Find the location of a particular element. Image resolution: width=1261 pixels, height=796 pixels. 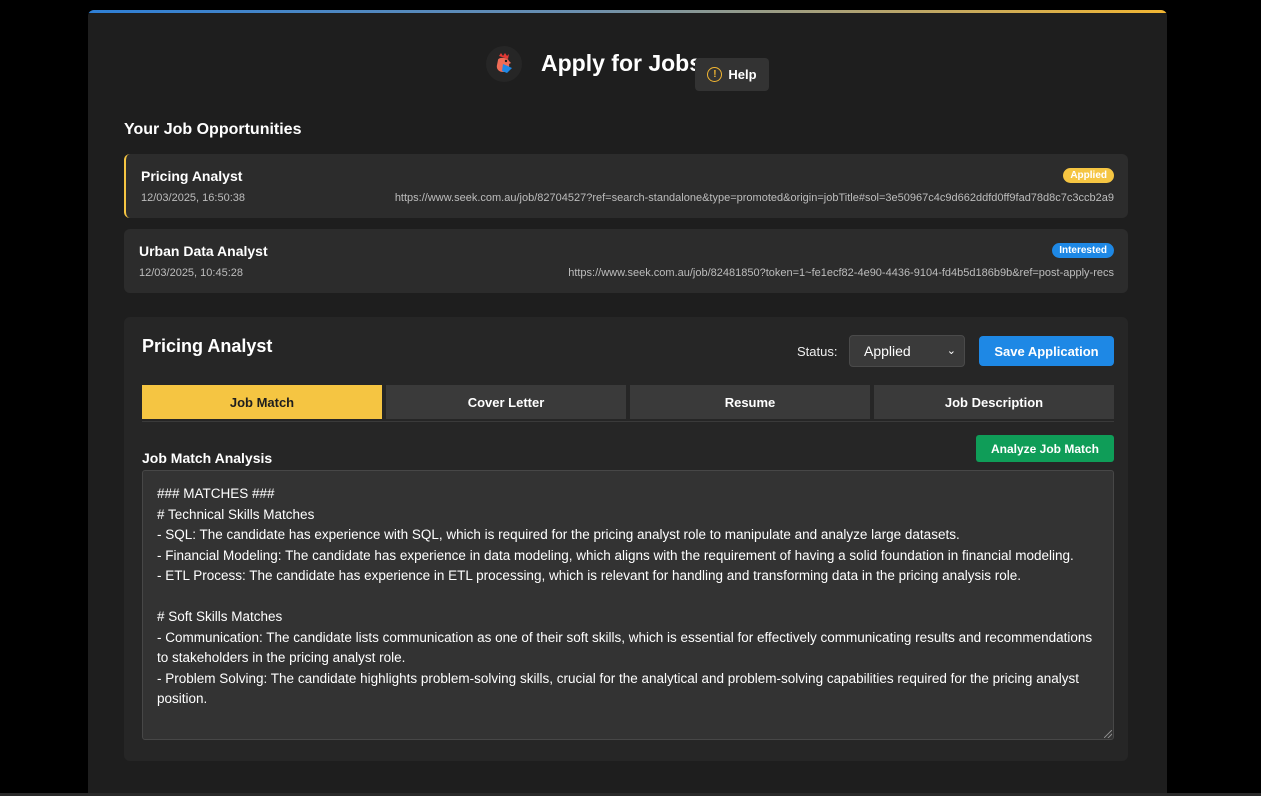

tab-divider is located at coordinates (628, 421).